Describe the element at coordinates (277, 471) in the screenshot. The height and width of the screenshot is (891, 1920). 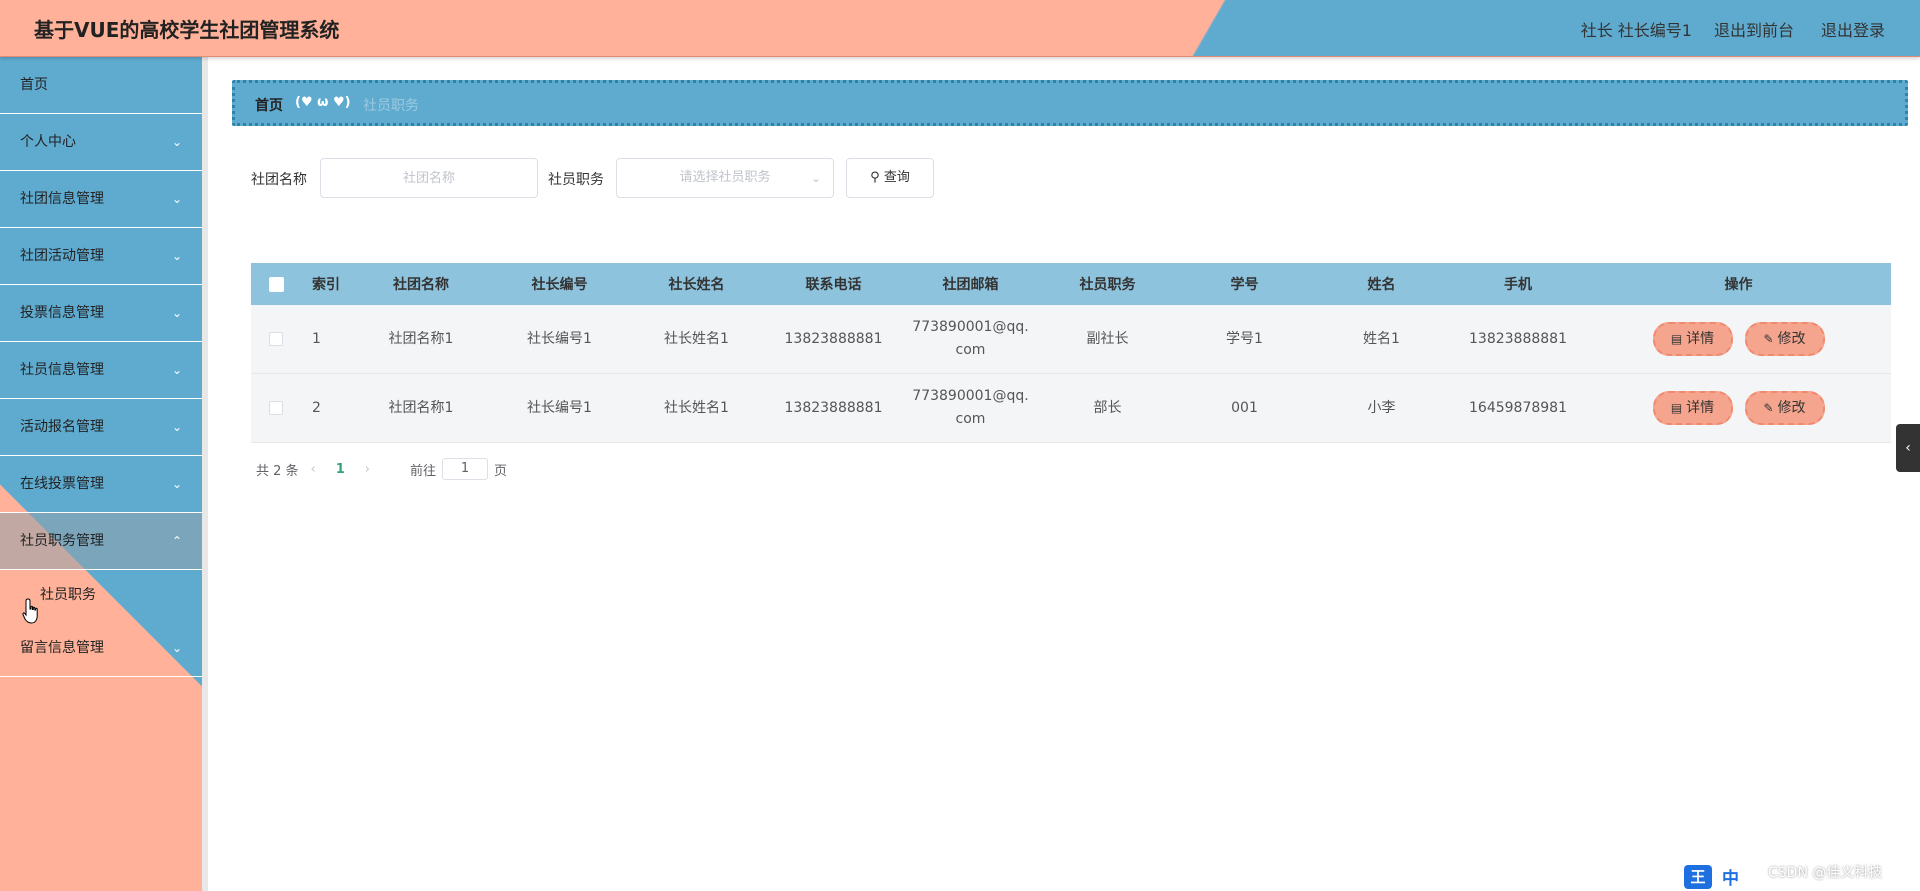
I see `pagination-total: 共 2 条` at that location.